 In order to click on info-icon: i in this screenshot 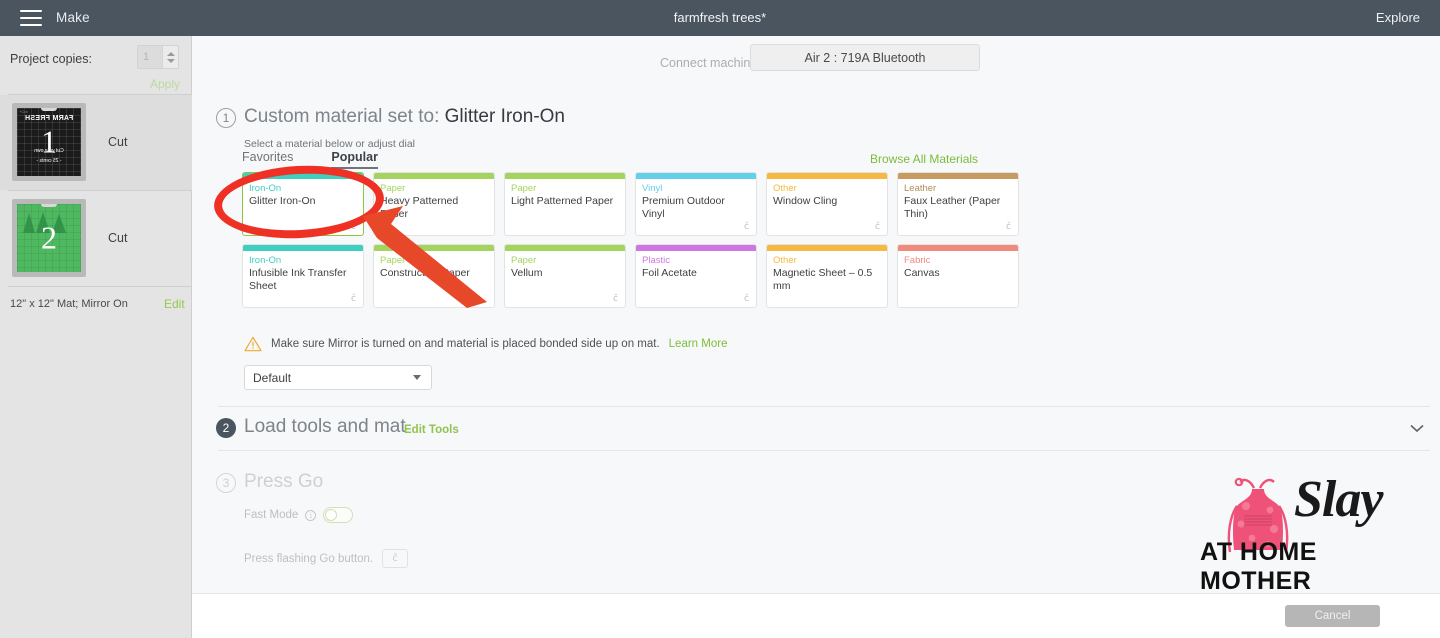, I will do `click(311, 515)`.